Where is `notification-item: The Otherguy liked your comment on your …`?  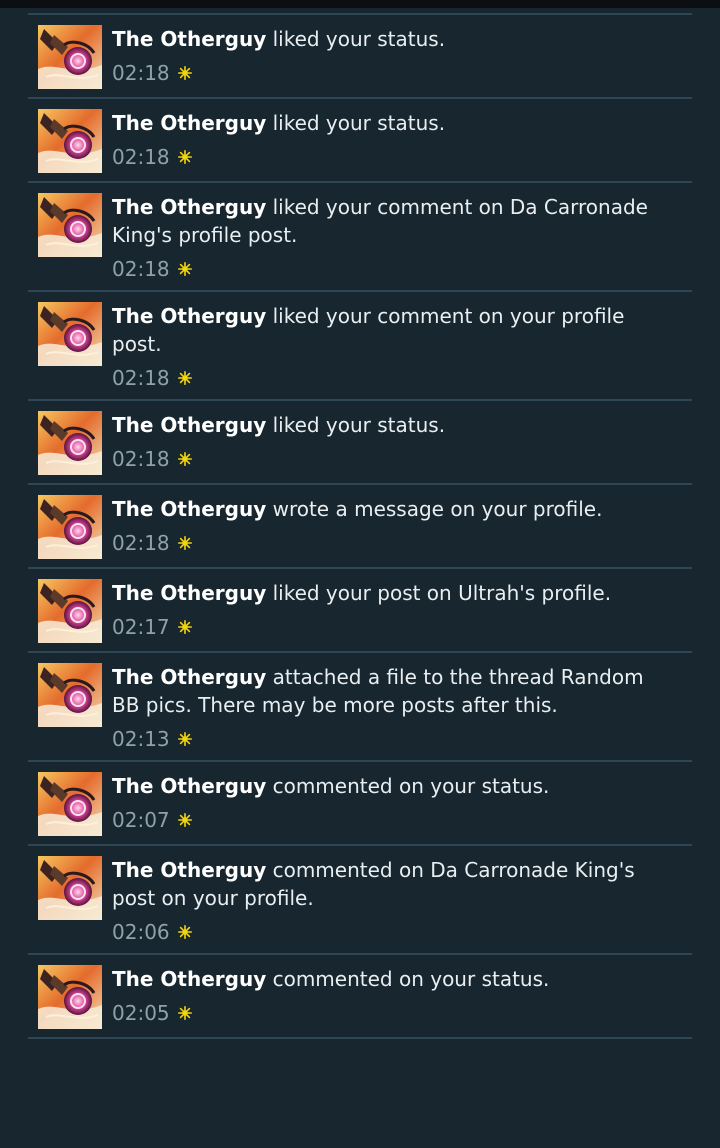 notification-item: The Otherguy liked your comment on your … is located at coordinates (360, 344).